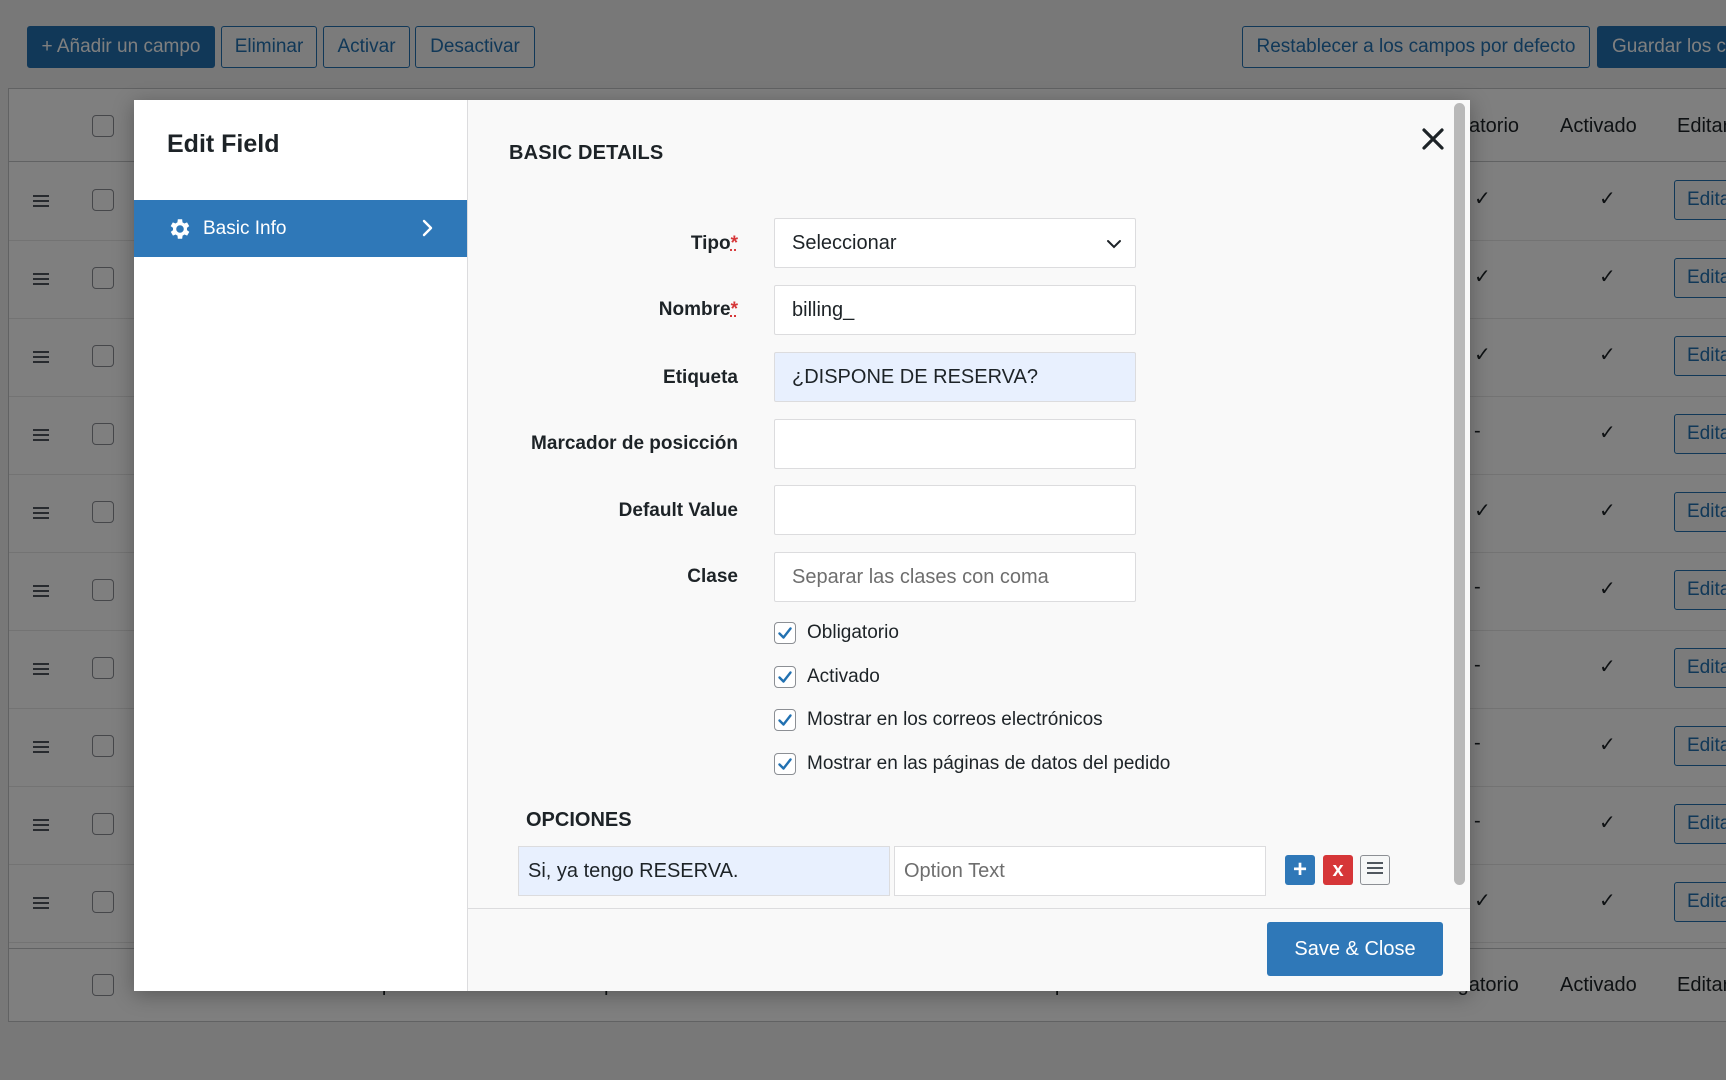 The width and height of the screenshot is (1726, 1080). Describe the element at coordinates (955, 510) in the screenshot. I see `default-value-input` at that location.